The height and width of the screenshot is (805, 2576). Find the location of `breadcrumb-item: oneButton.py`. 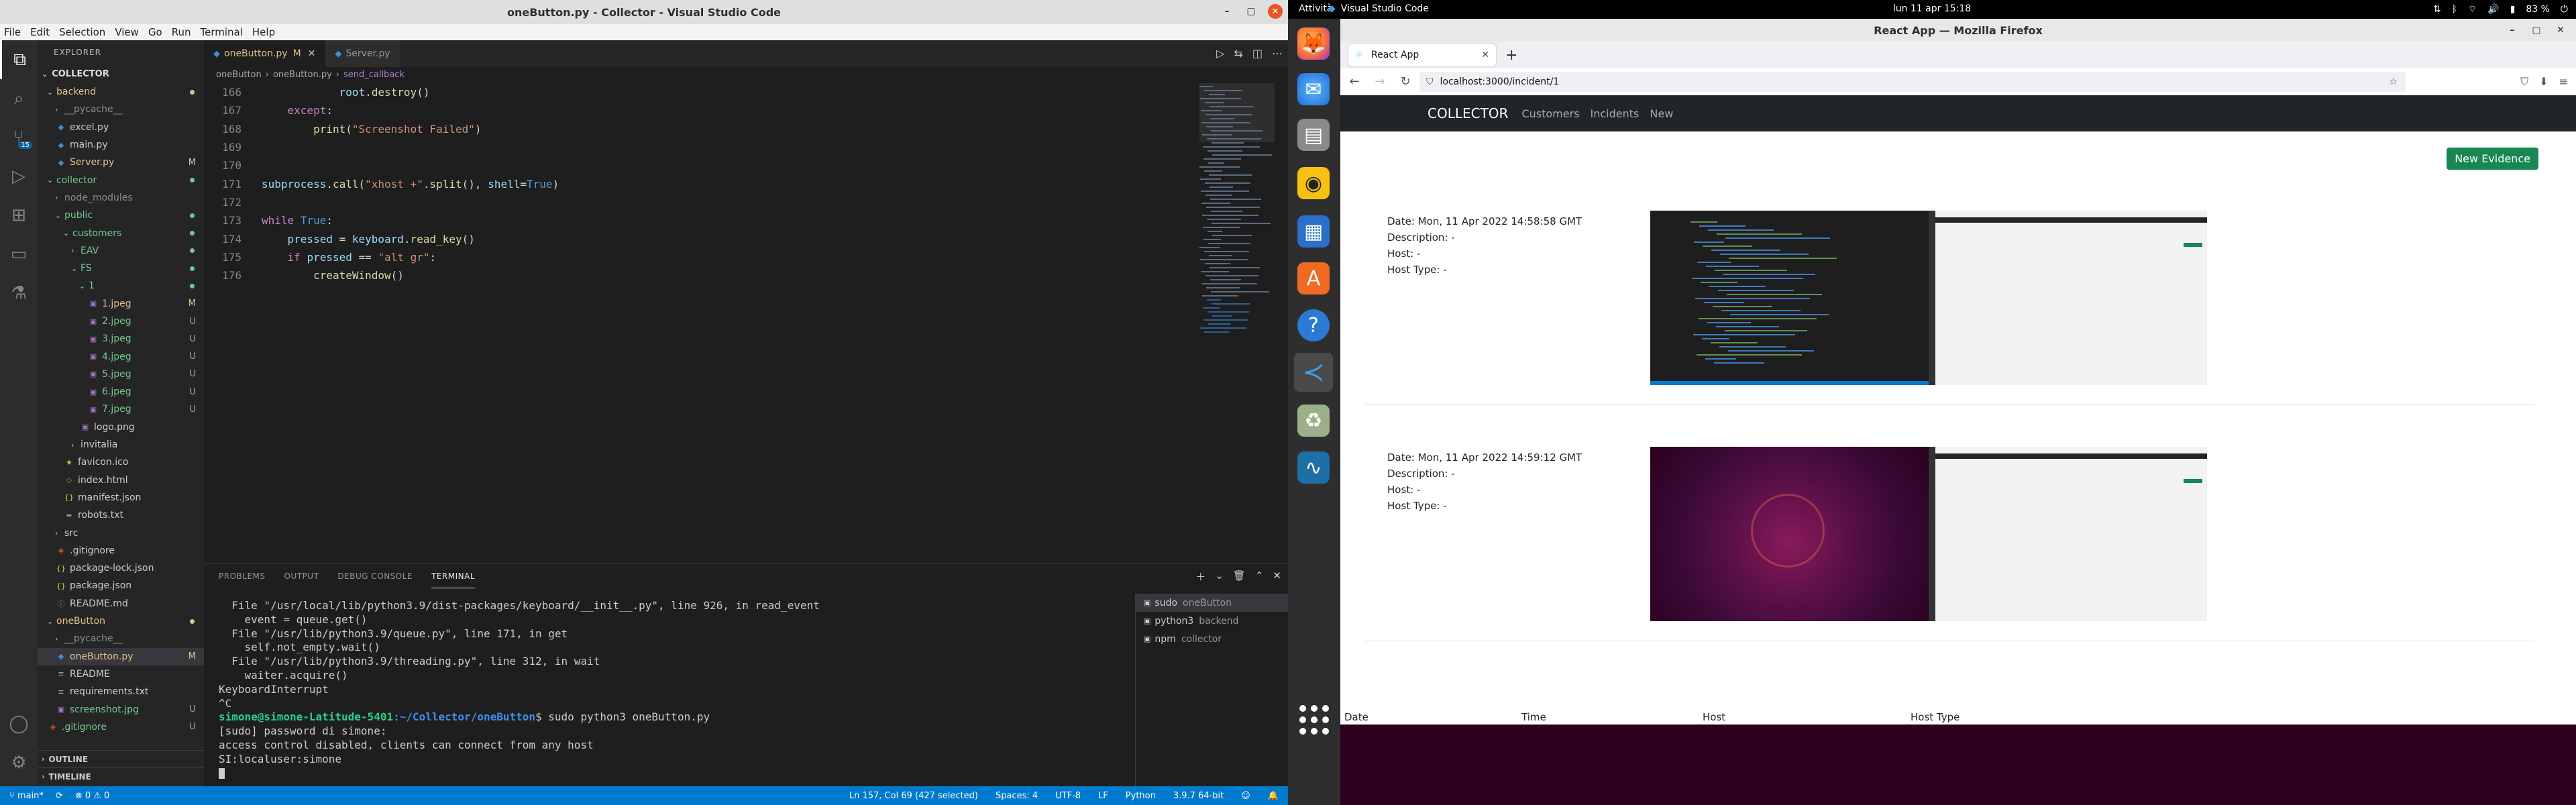

breadcrumb-item: oneButton.py is located at coordinates (302, 75).